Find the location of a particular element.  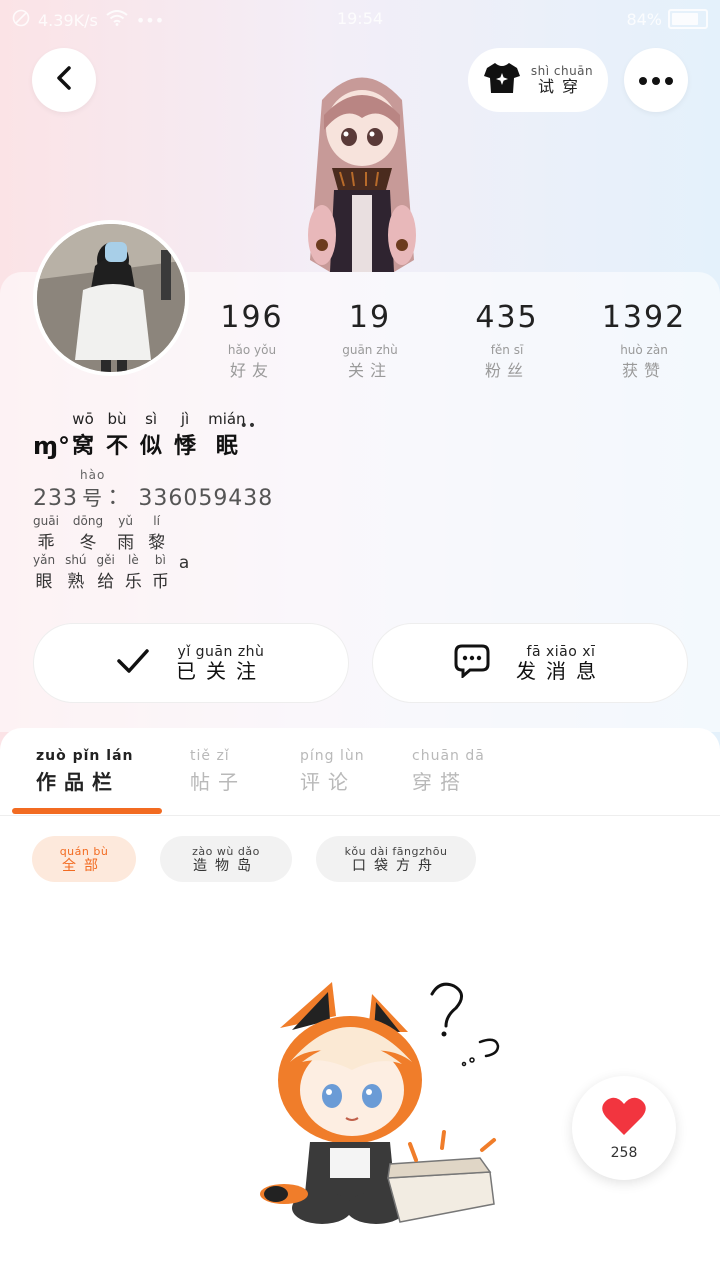

bio-line-1: guāi 乖 dōng 冬 yǔ 雨 lí 黎 is located at coordinates (99, 533).